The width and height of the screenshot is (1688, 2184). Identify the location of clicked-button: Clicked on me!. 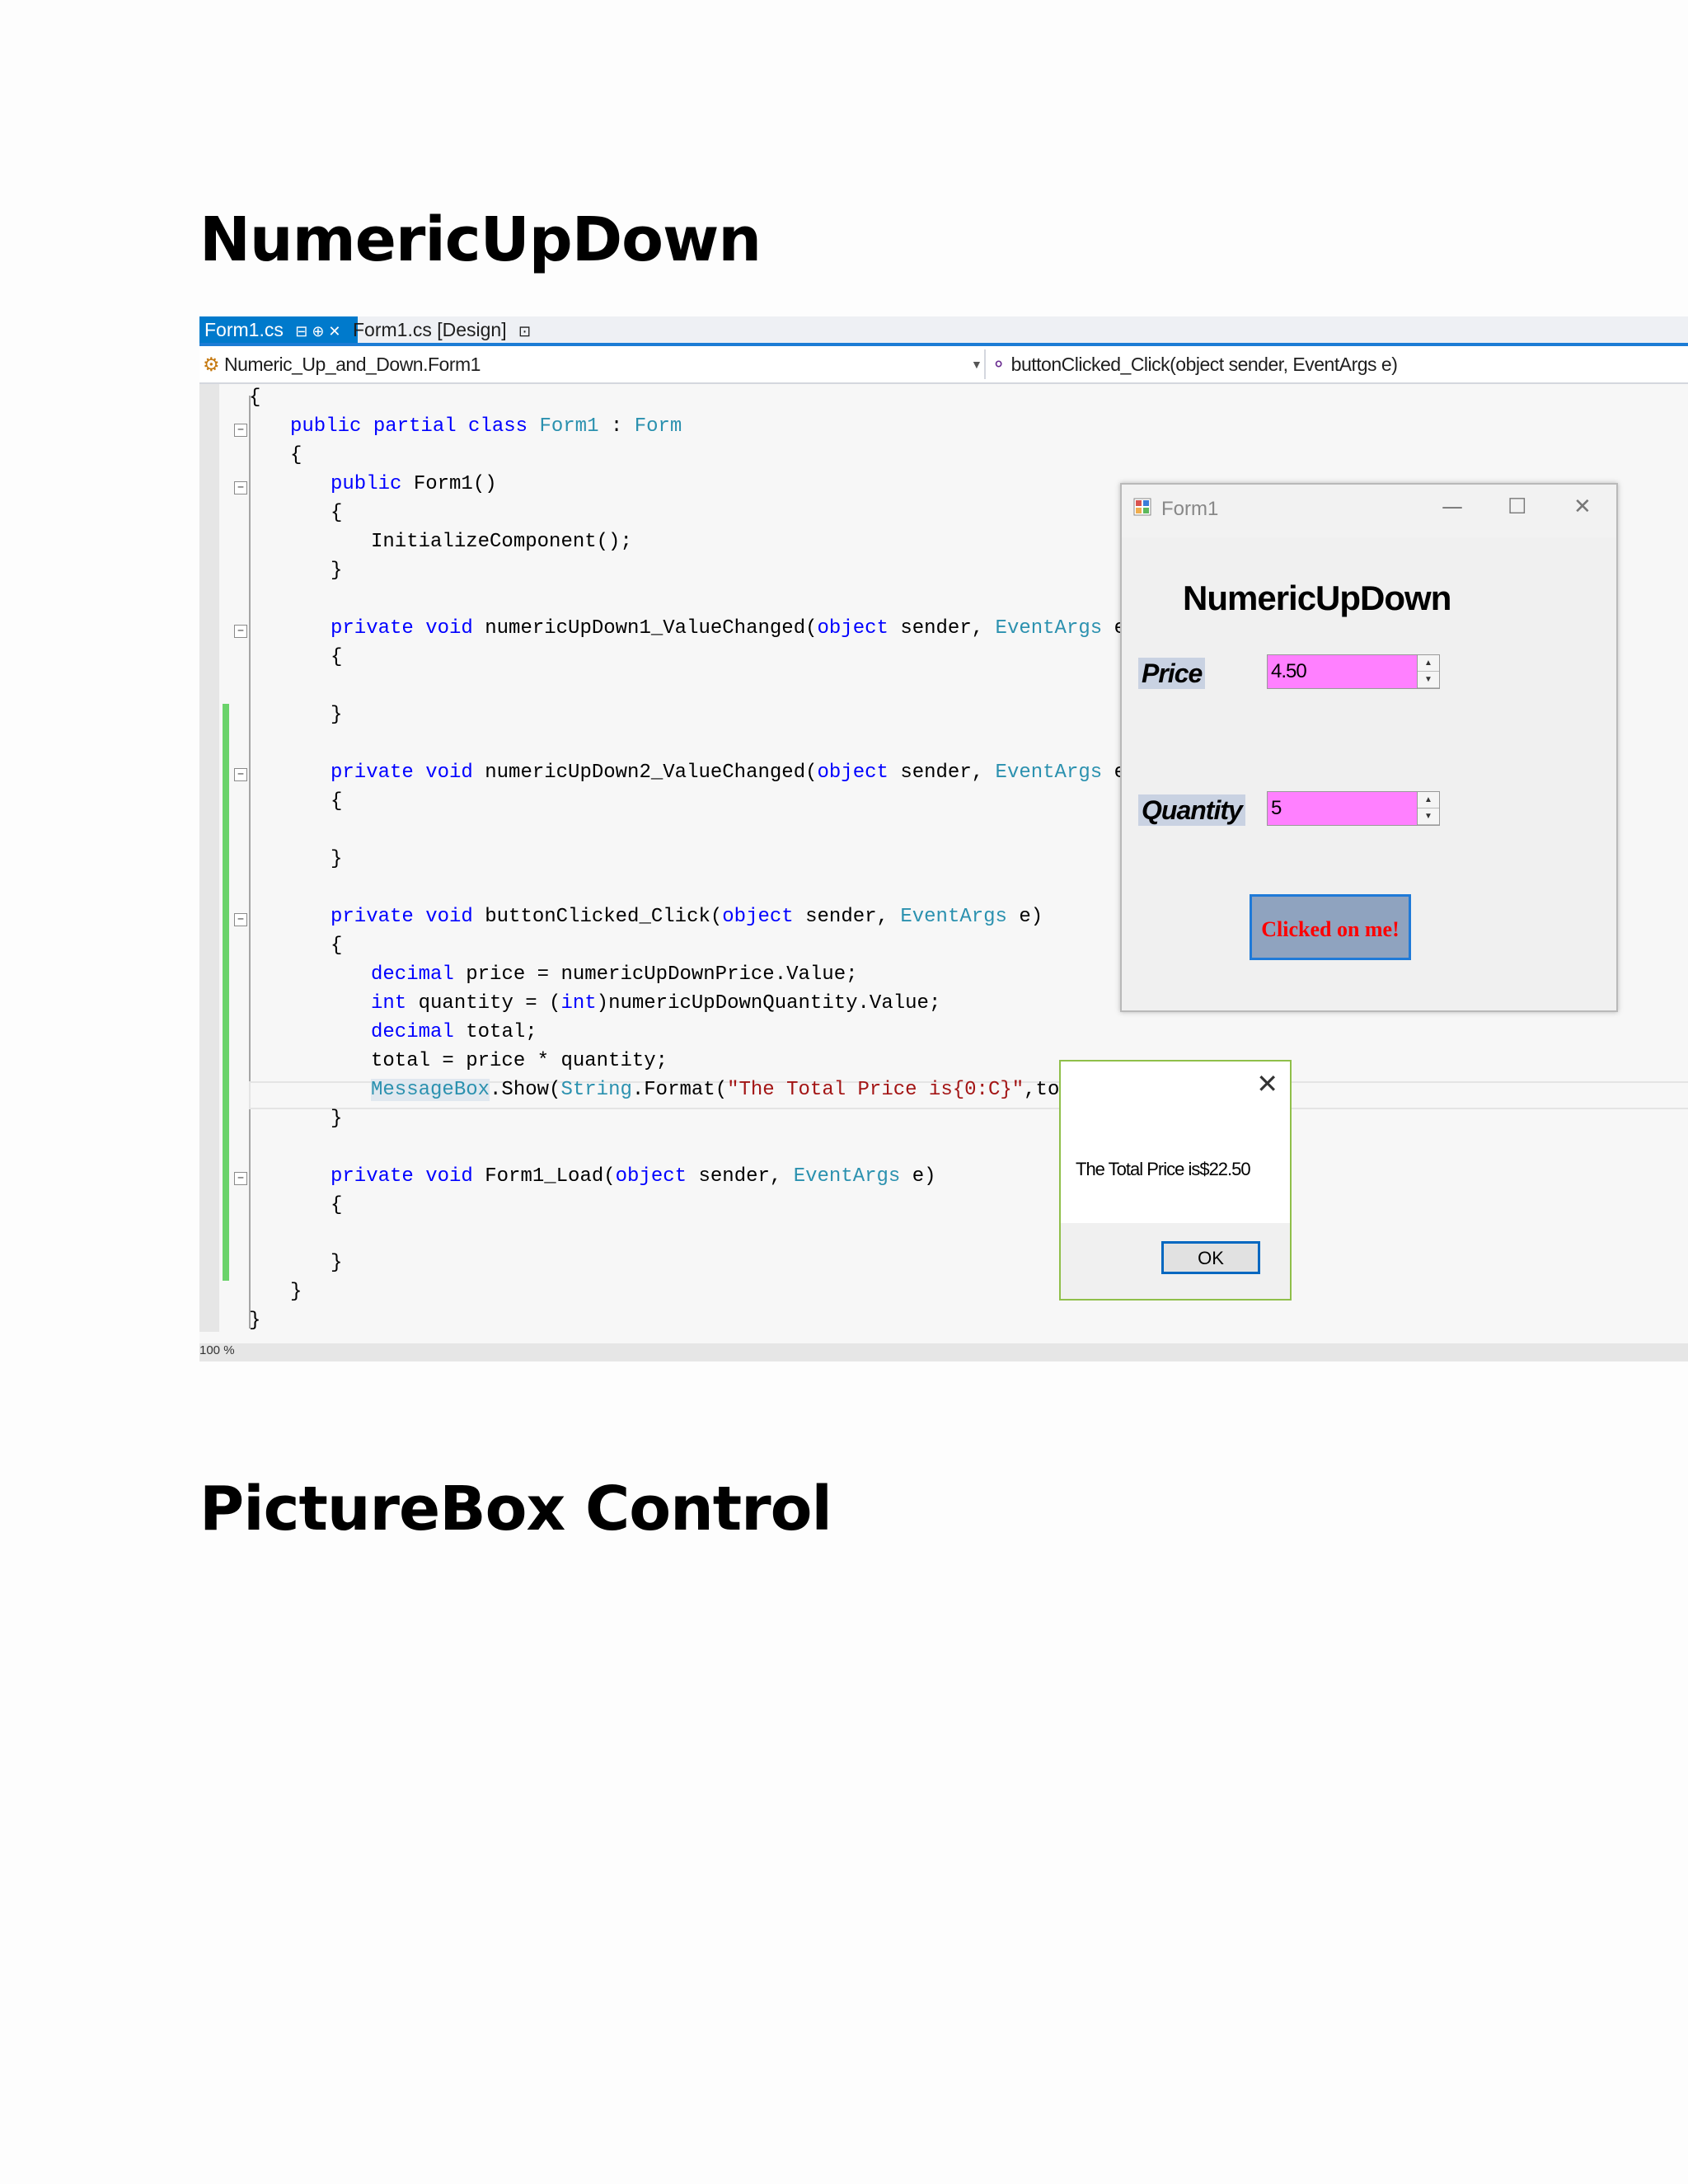
(1331, 927).